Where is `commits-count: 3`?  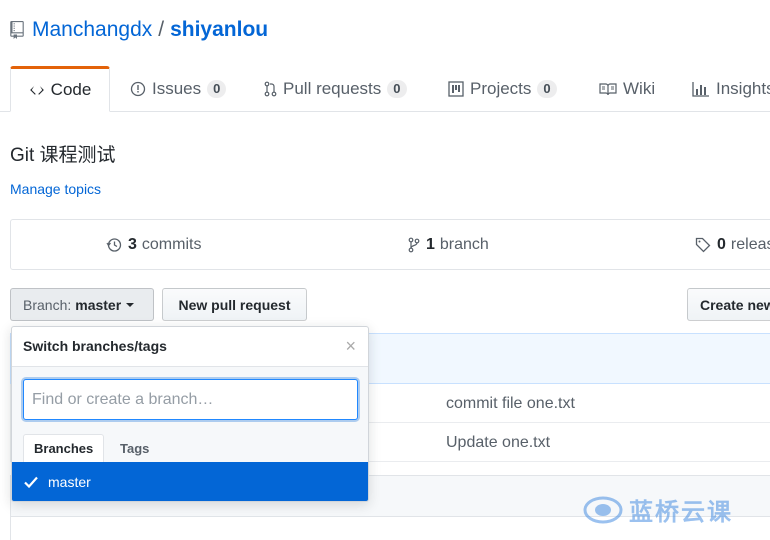 commits-count: 3 is located at coordinates (132, 244).